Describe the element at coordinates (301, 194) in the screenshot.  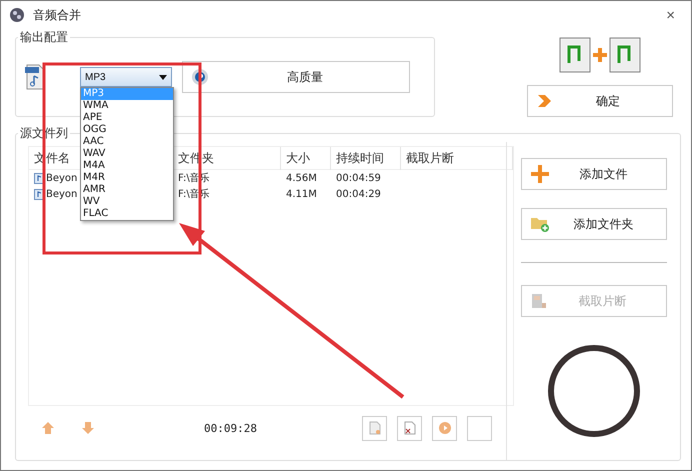
I see `table-cell-text: 4.11M` at that location.